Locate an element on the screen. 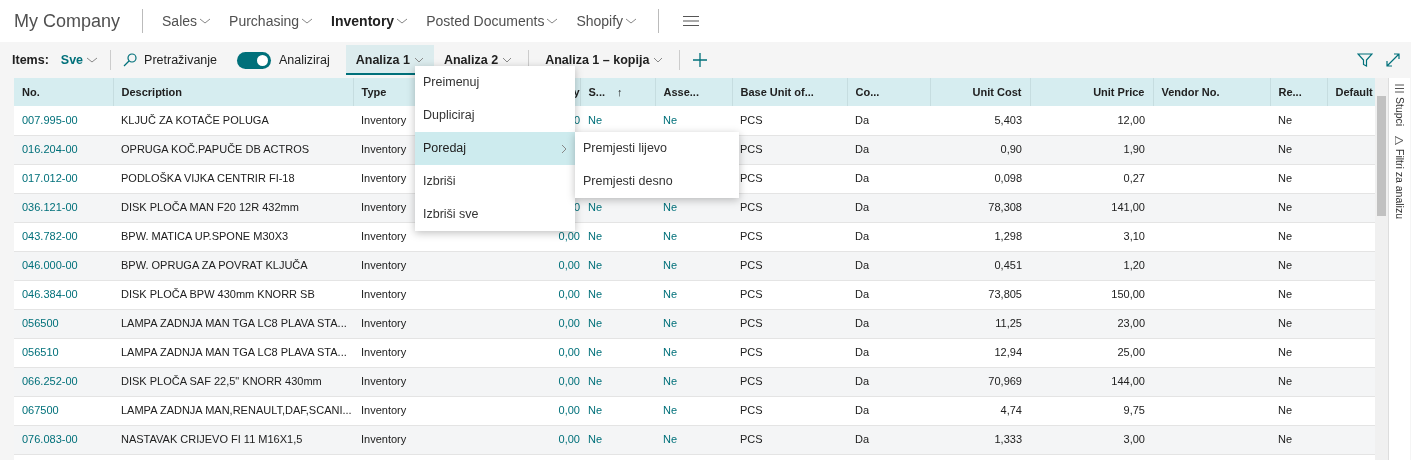 This screenshot has width=1411, height=460. chevron-down-icon is located at coordinates (507, 60).